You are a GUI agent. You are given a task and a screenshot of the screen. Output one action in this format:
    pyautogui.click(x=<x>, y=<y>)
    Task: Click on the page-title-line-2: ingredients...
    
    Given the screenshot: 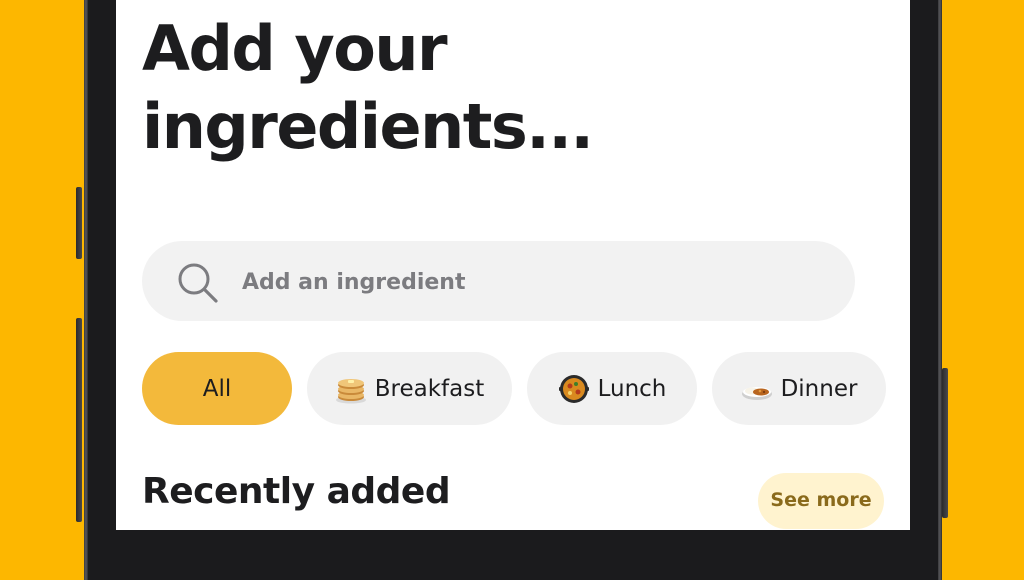 What is the action you would take?
    pyautogui.click(x=368, y=126)
    